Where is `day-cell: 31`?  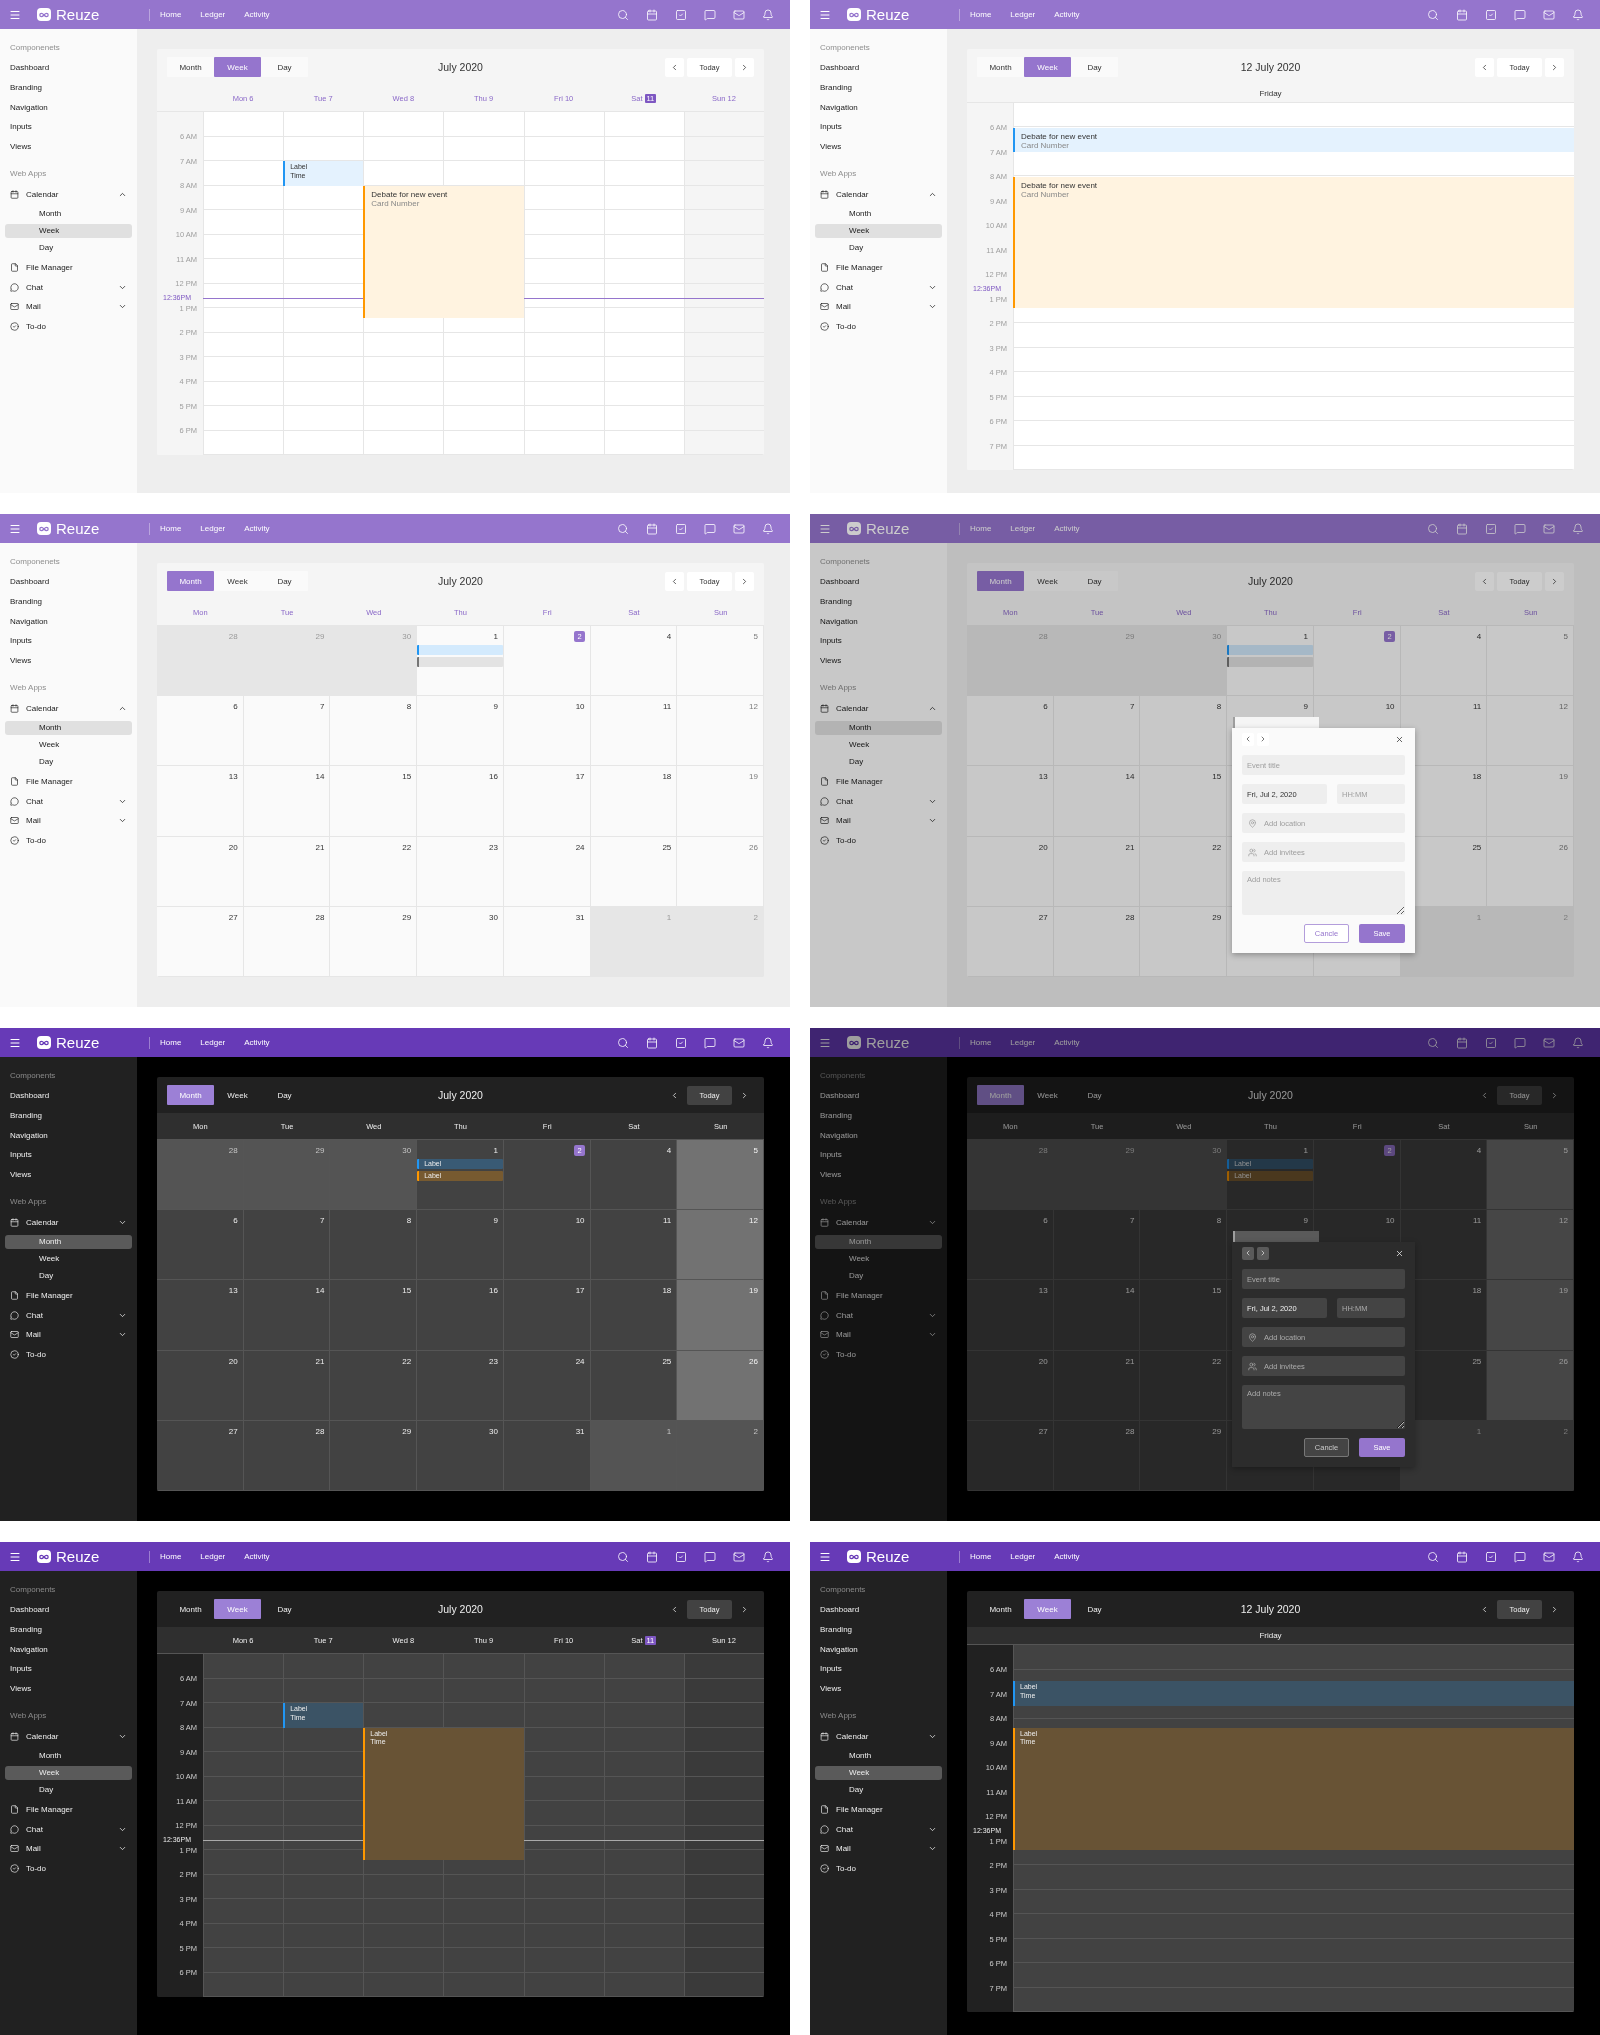 day-cell: 31 is located at coordinates (547, 1455).